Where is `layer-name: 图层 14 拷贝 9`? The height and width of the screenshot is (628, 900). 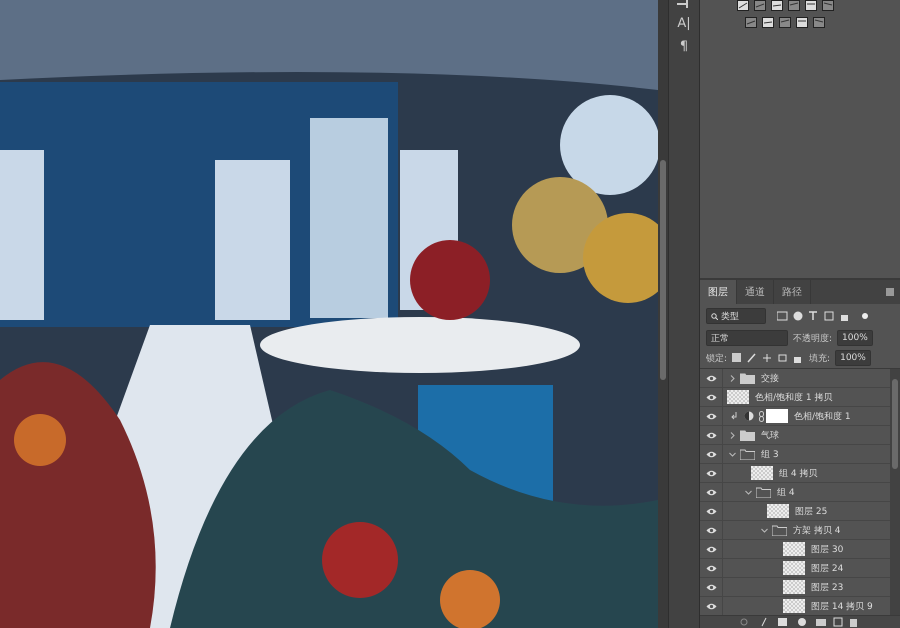 layer-name: 图层 14 拷贝 9 is located at coordinates (842, 606).